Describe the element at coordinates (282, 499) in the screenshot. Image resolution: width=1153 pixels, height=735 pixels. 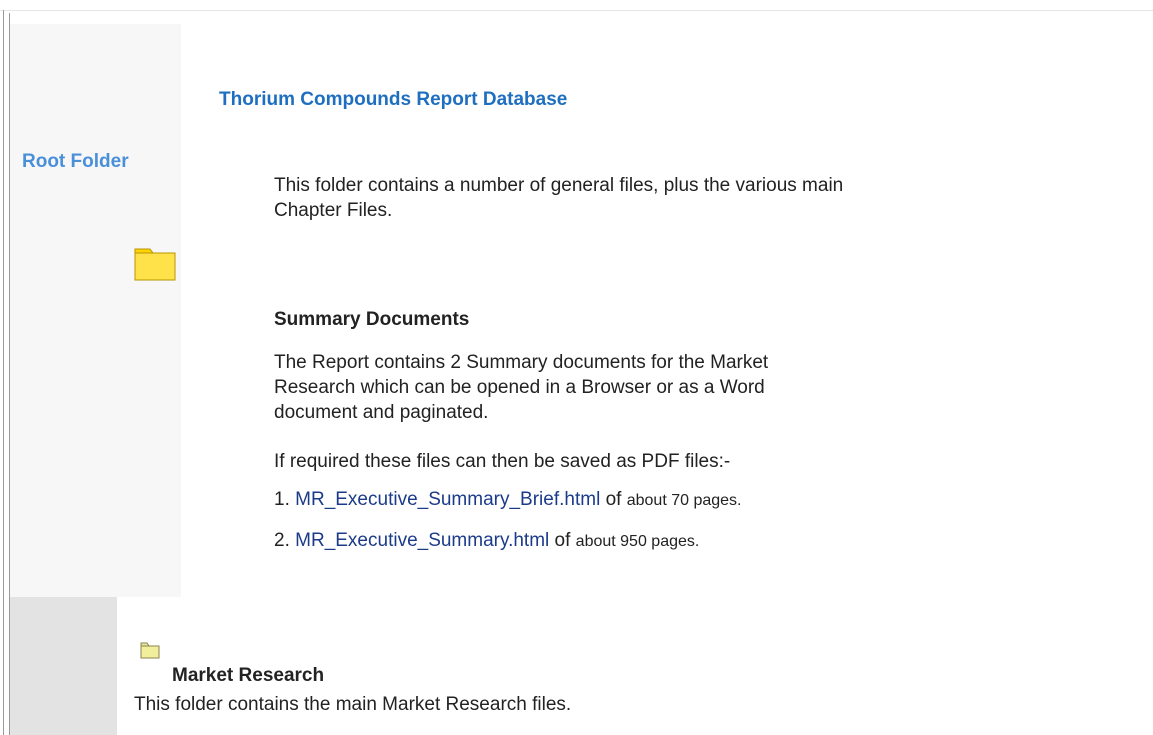
I see `list-number: 1.` at that location.